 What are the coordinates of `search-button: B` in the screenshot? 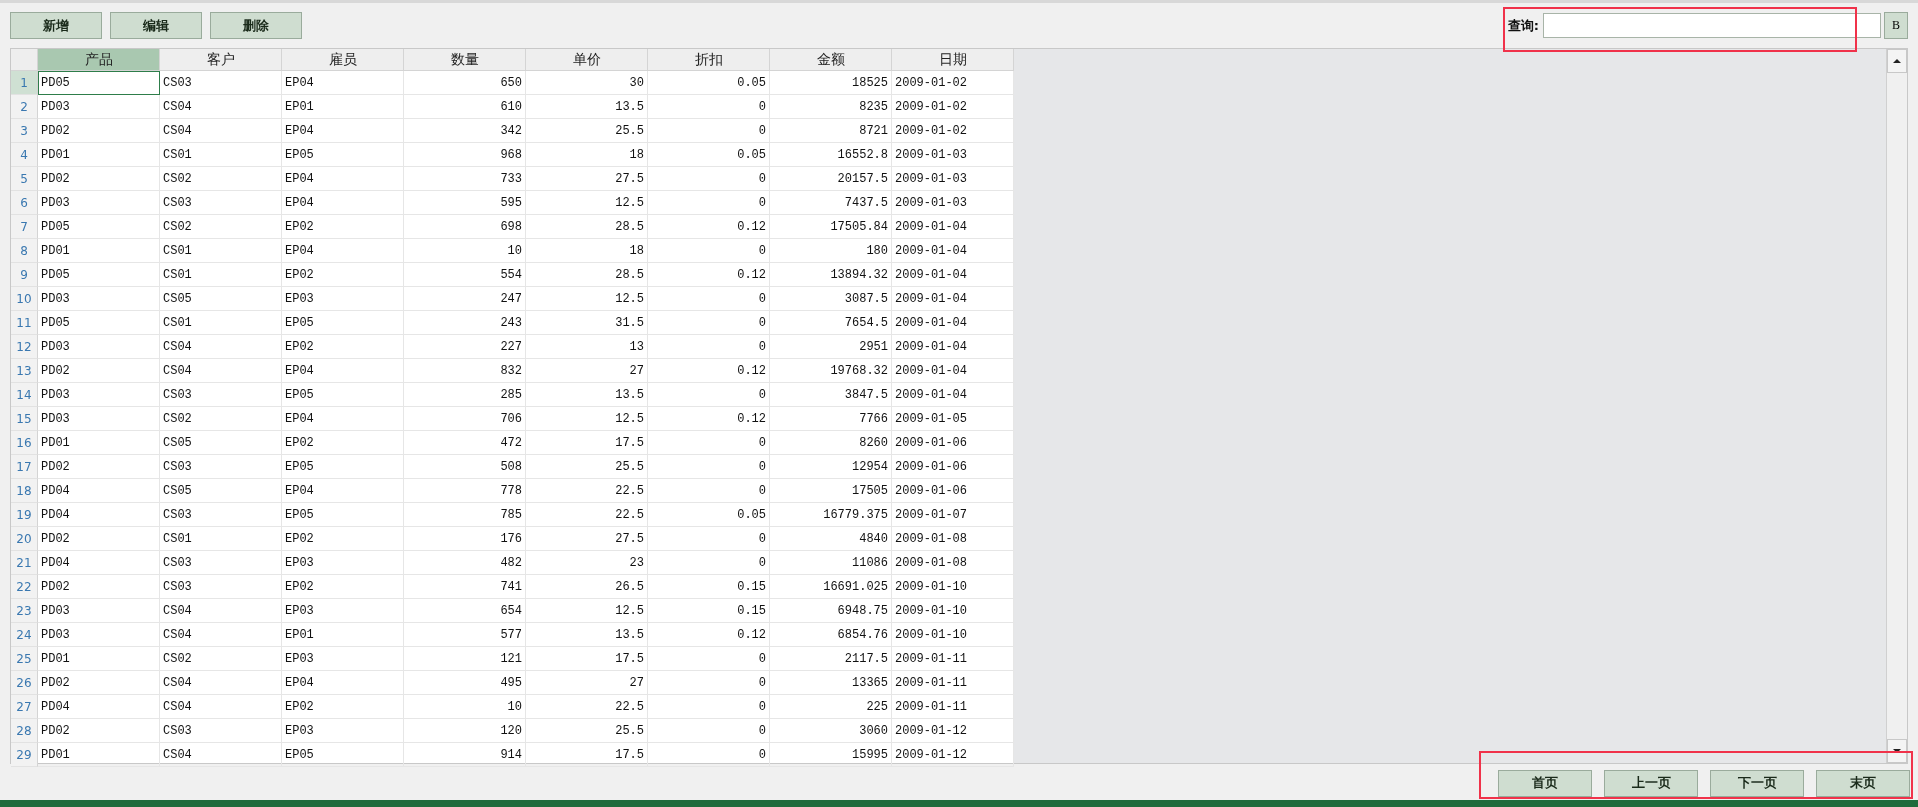 It's located at (1896, 25).